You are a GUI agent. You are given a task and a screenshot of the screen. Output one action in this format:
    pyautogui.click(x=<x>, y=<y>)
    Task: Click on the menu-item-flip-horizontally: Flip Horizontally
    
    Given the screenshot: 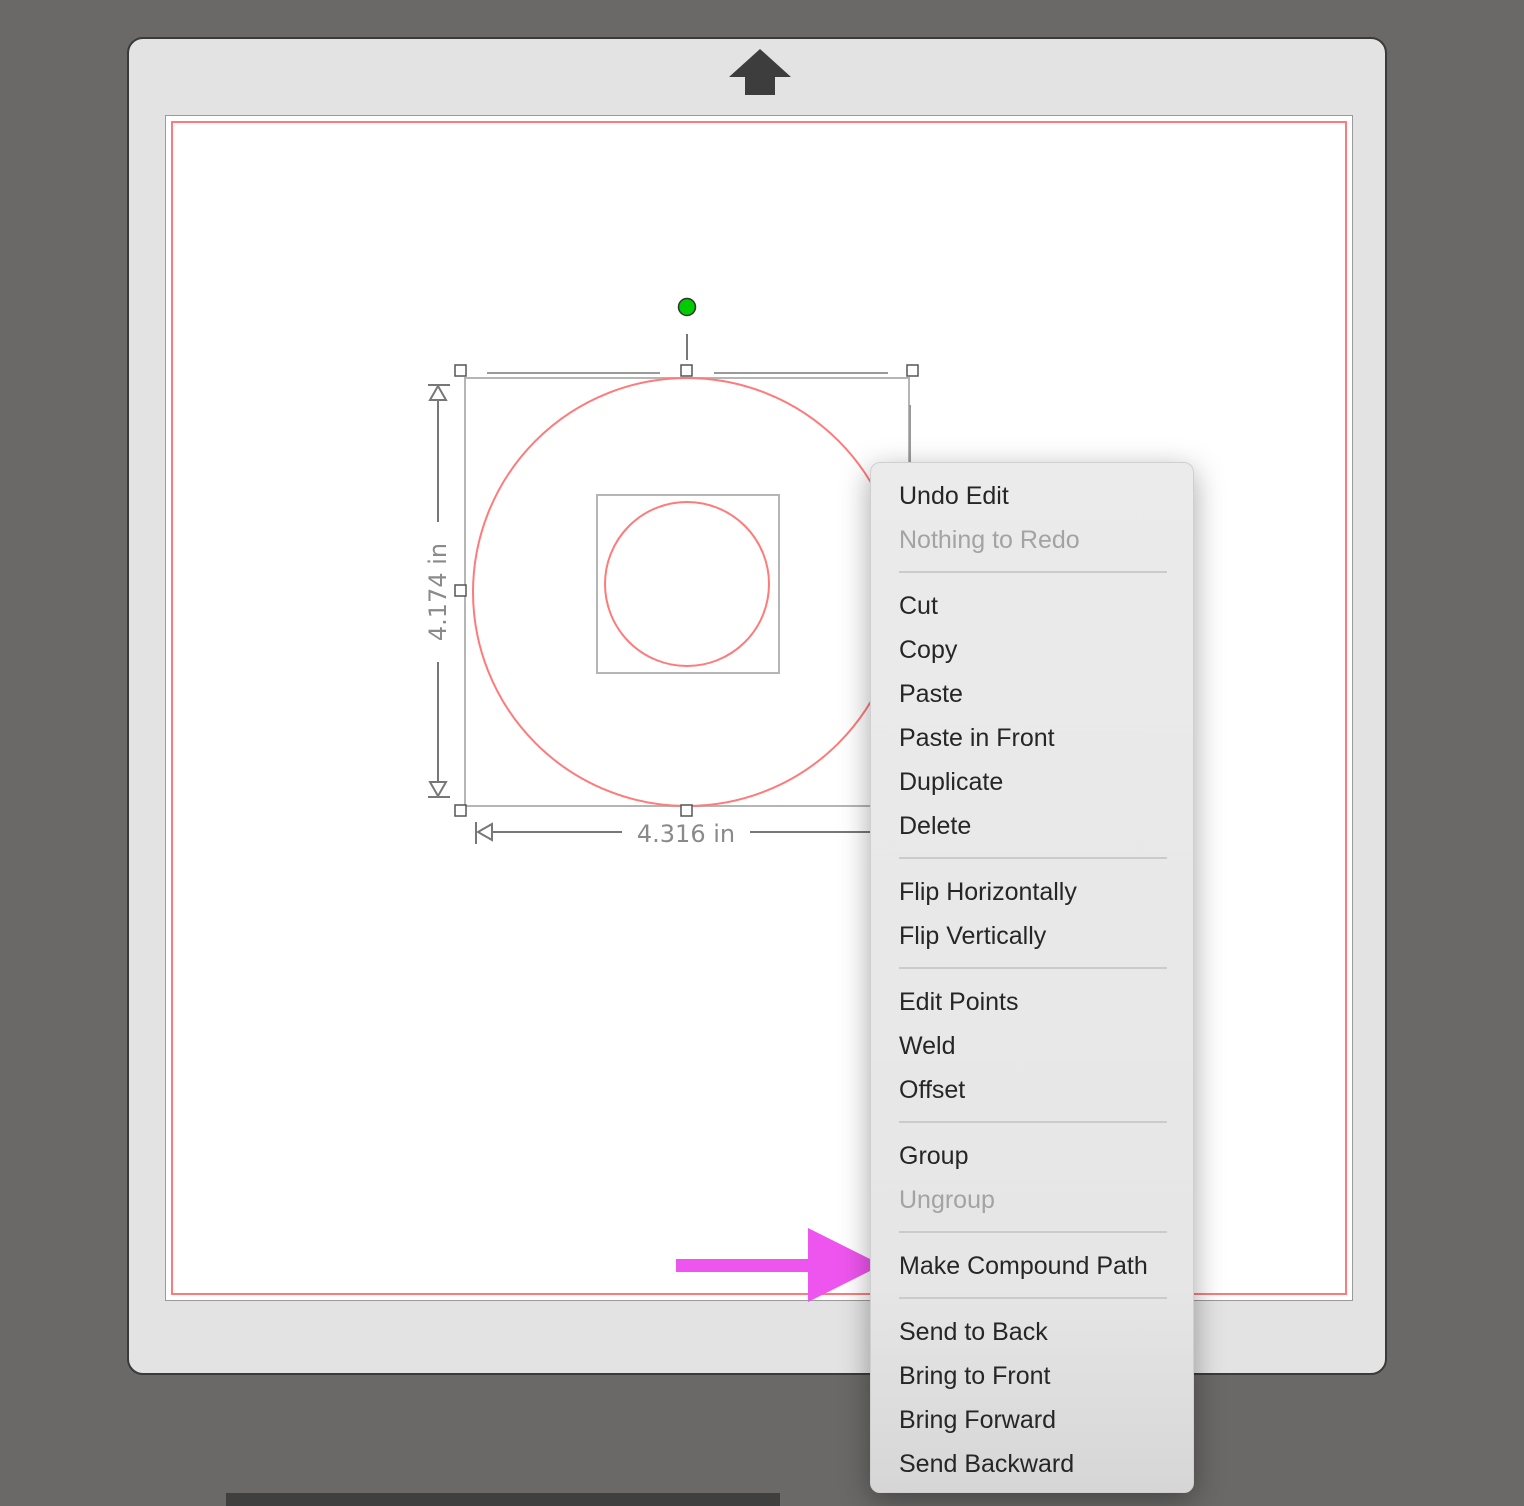 What is the action you would take?
    pyautogui.click(x=988, y=892)
    